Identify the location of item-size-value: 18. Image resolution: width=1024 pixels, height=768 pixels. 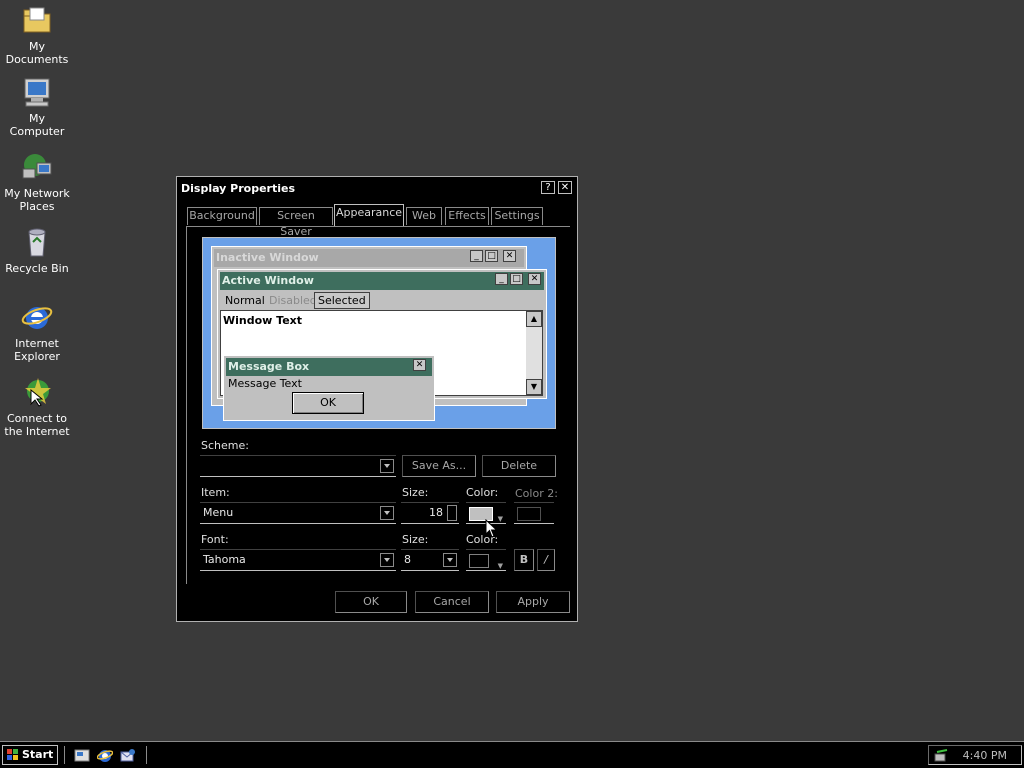
(436, 512).